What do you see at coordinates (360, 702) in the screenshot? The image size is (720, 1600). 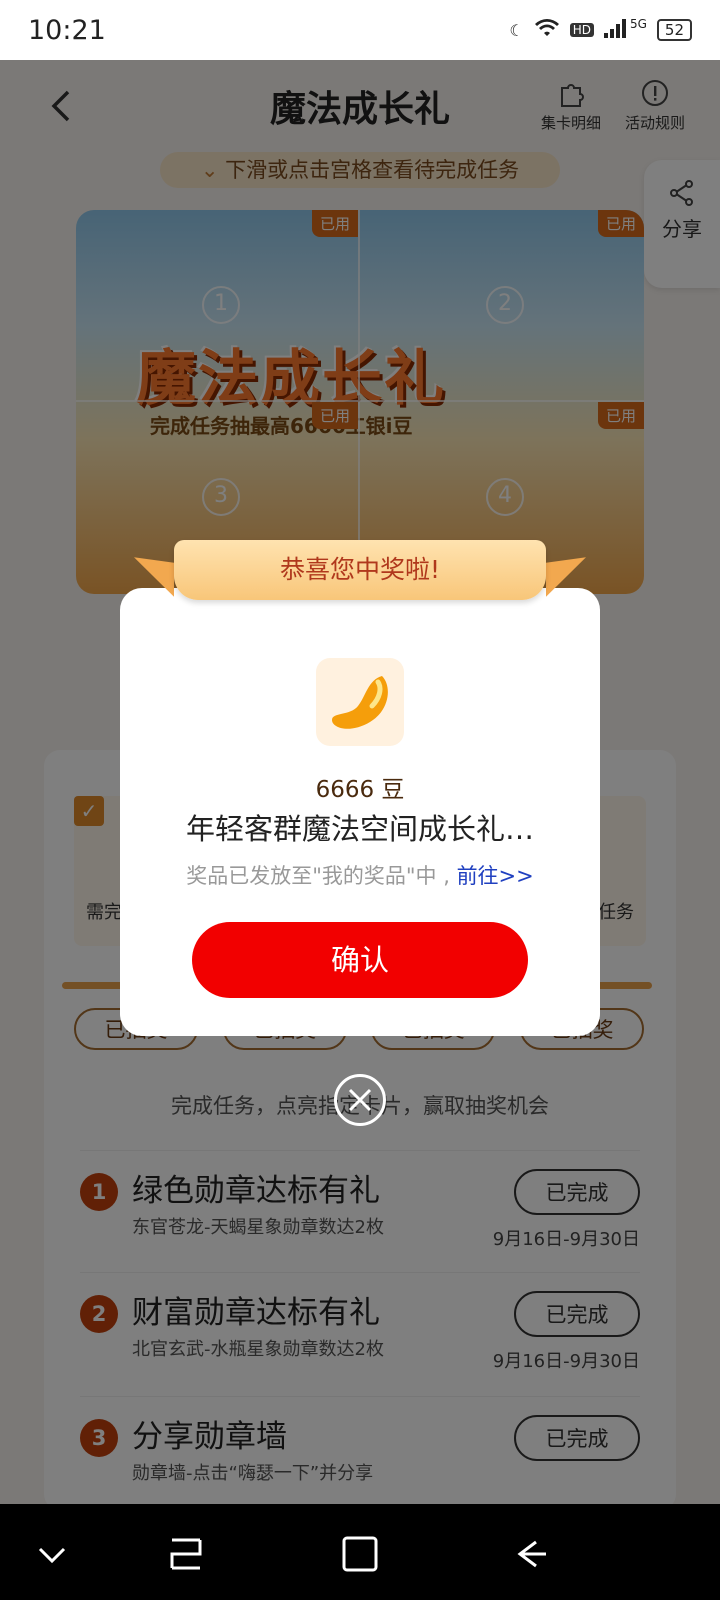 I see `bean-icon` at bounding box center [360, 702].